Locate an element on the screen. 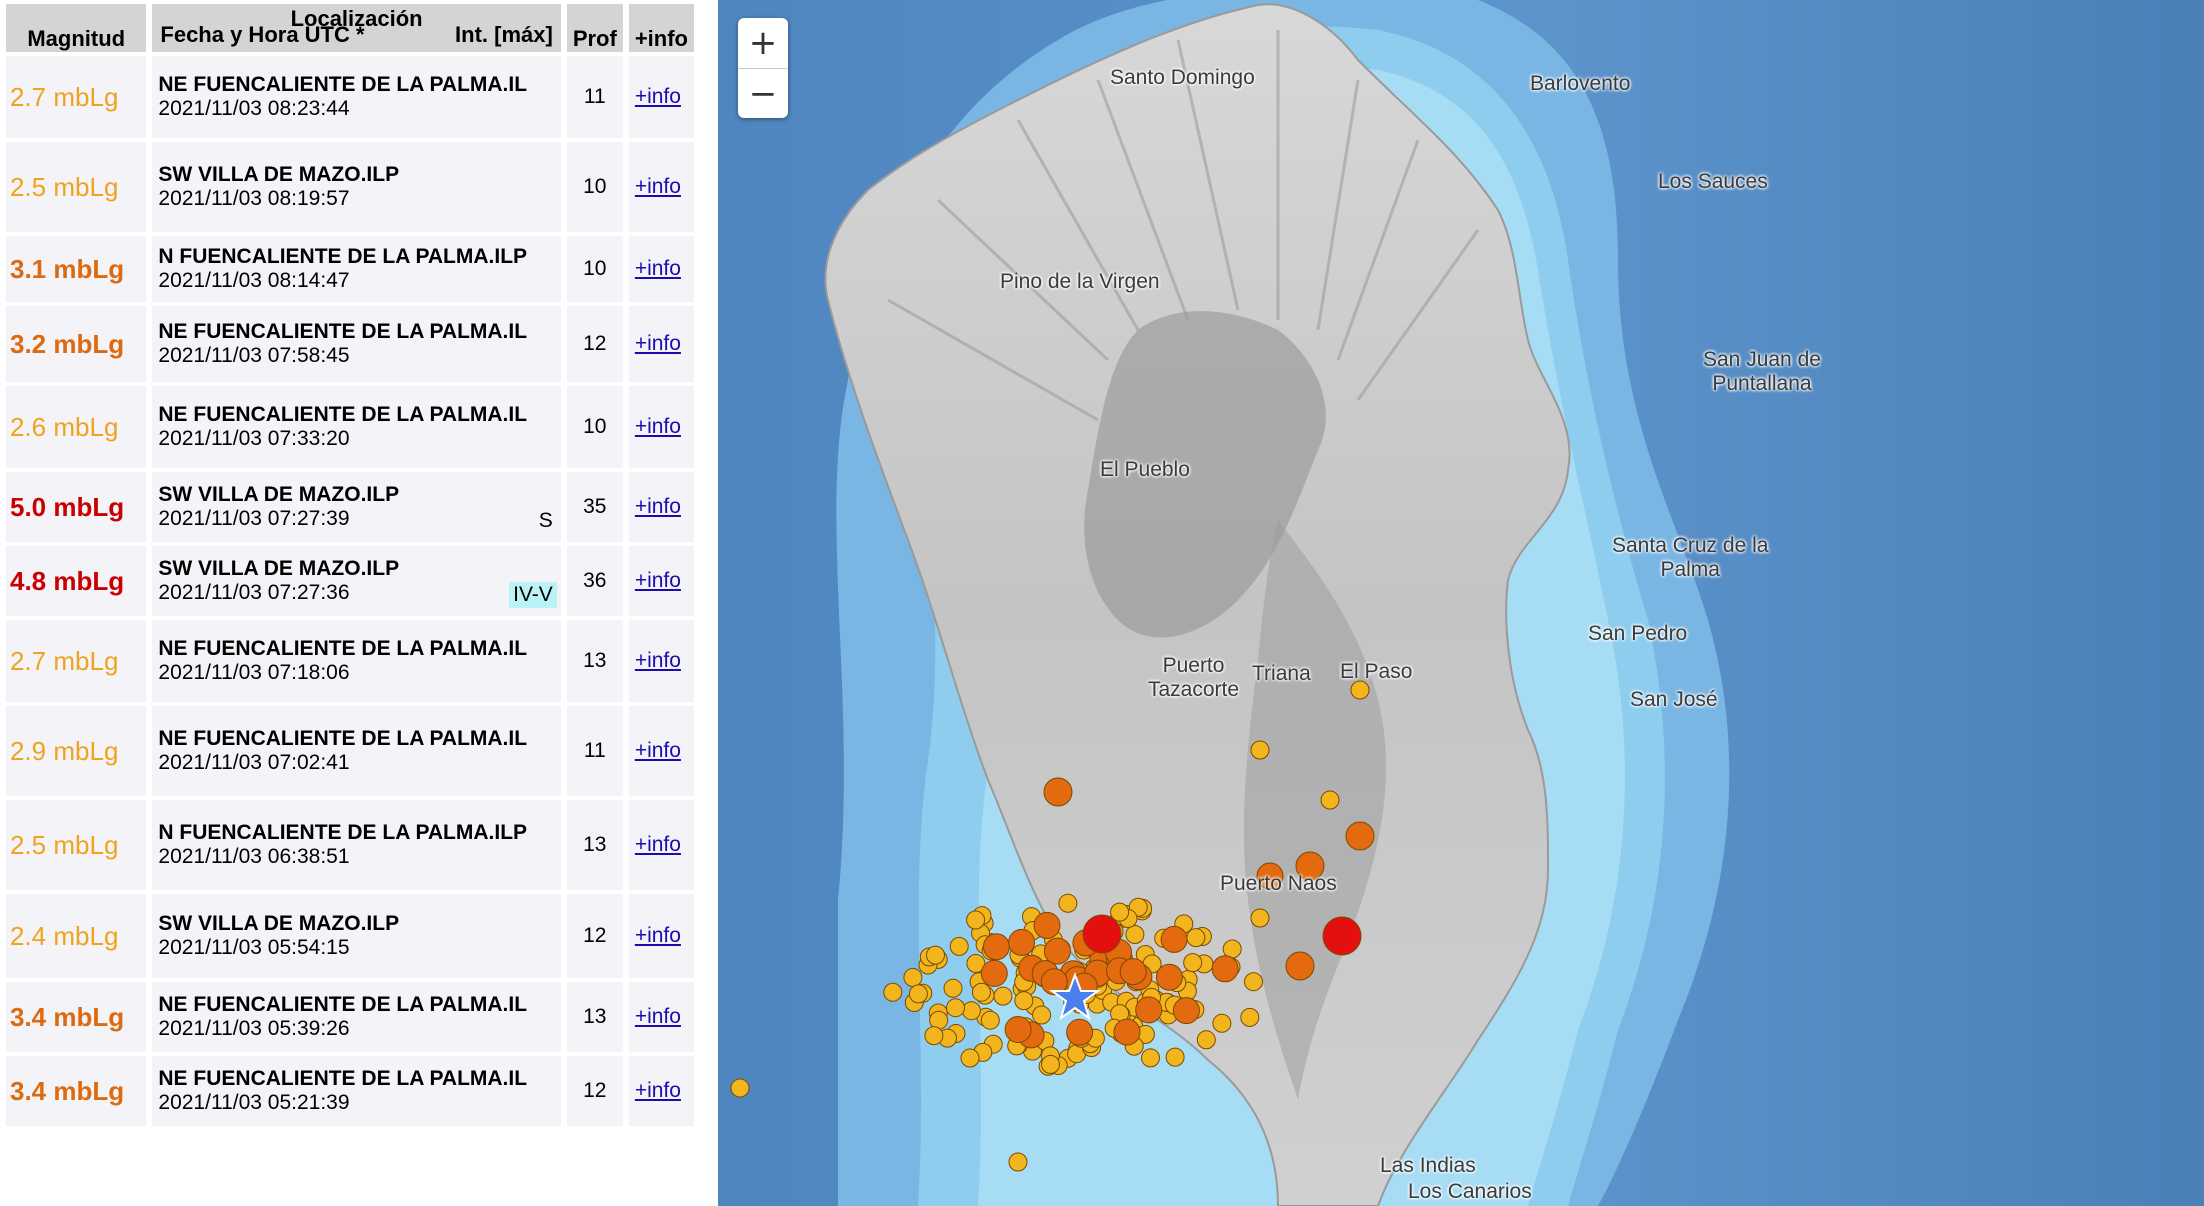 The width and height of the screenshot is (2204, 1206). place-label-los-sauces: Los Sauces is located at coordinates (1713, 181).